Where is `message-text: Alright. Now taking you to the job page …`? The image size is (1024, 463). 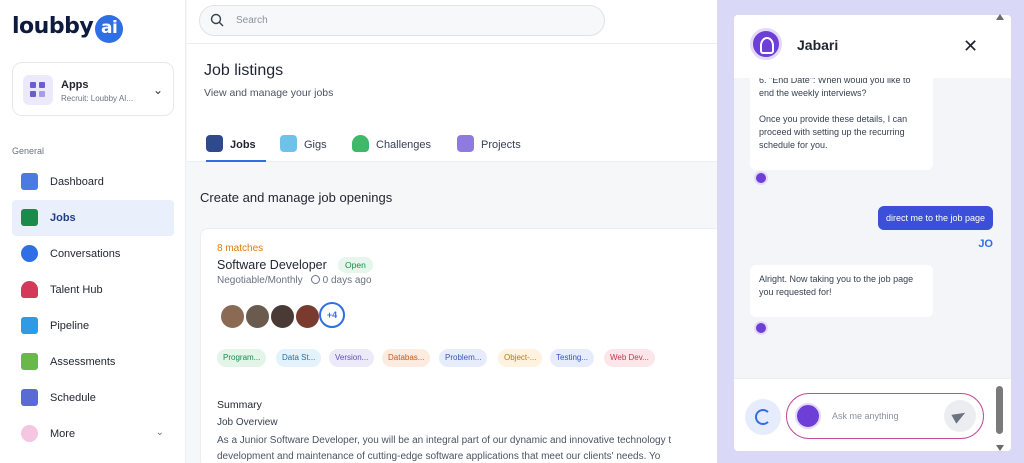 message-text: Alright. Now taking you to the job page … is located at coordinates (836, 285).